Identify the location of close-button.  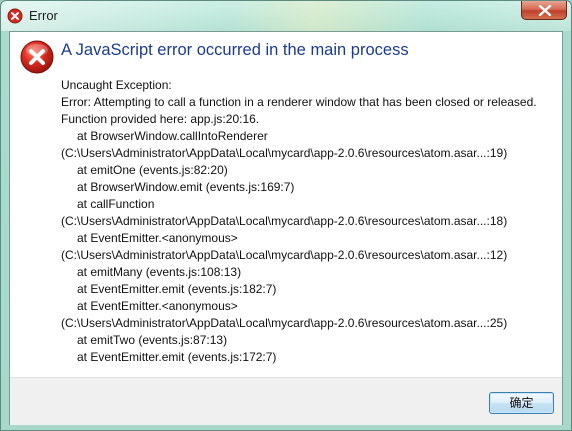
(544, 10).